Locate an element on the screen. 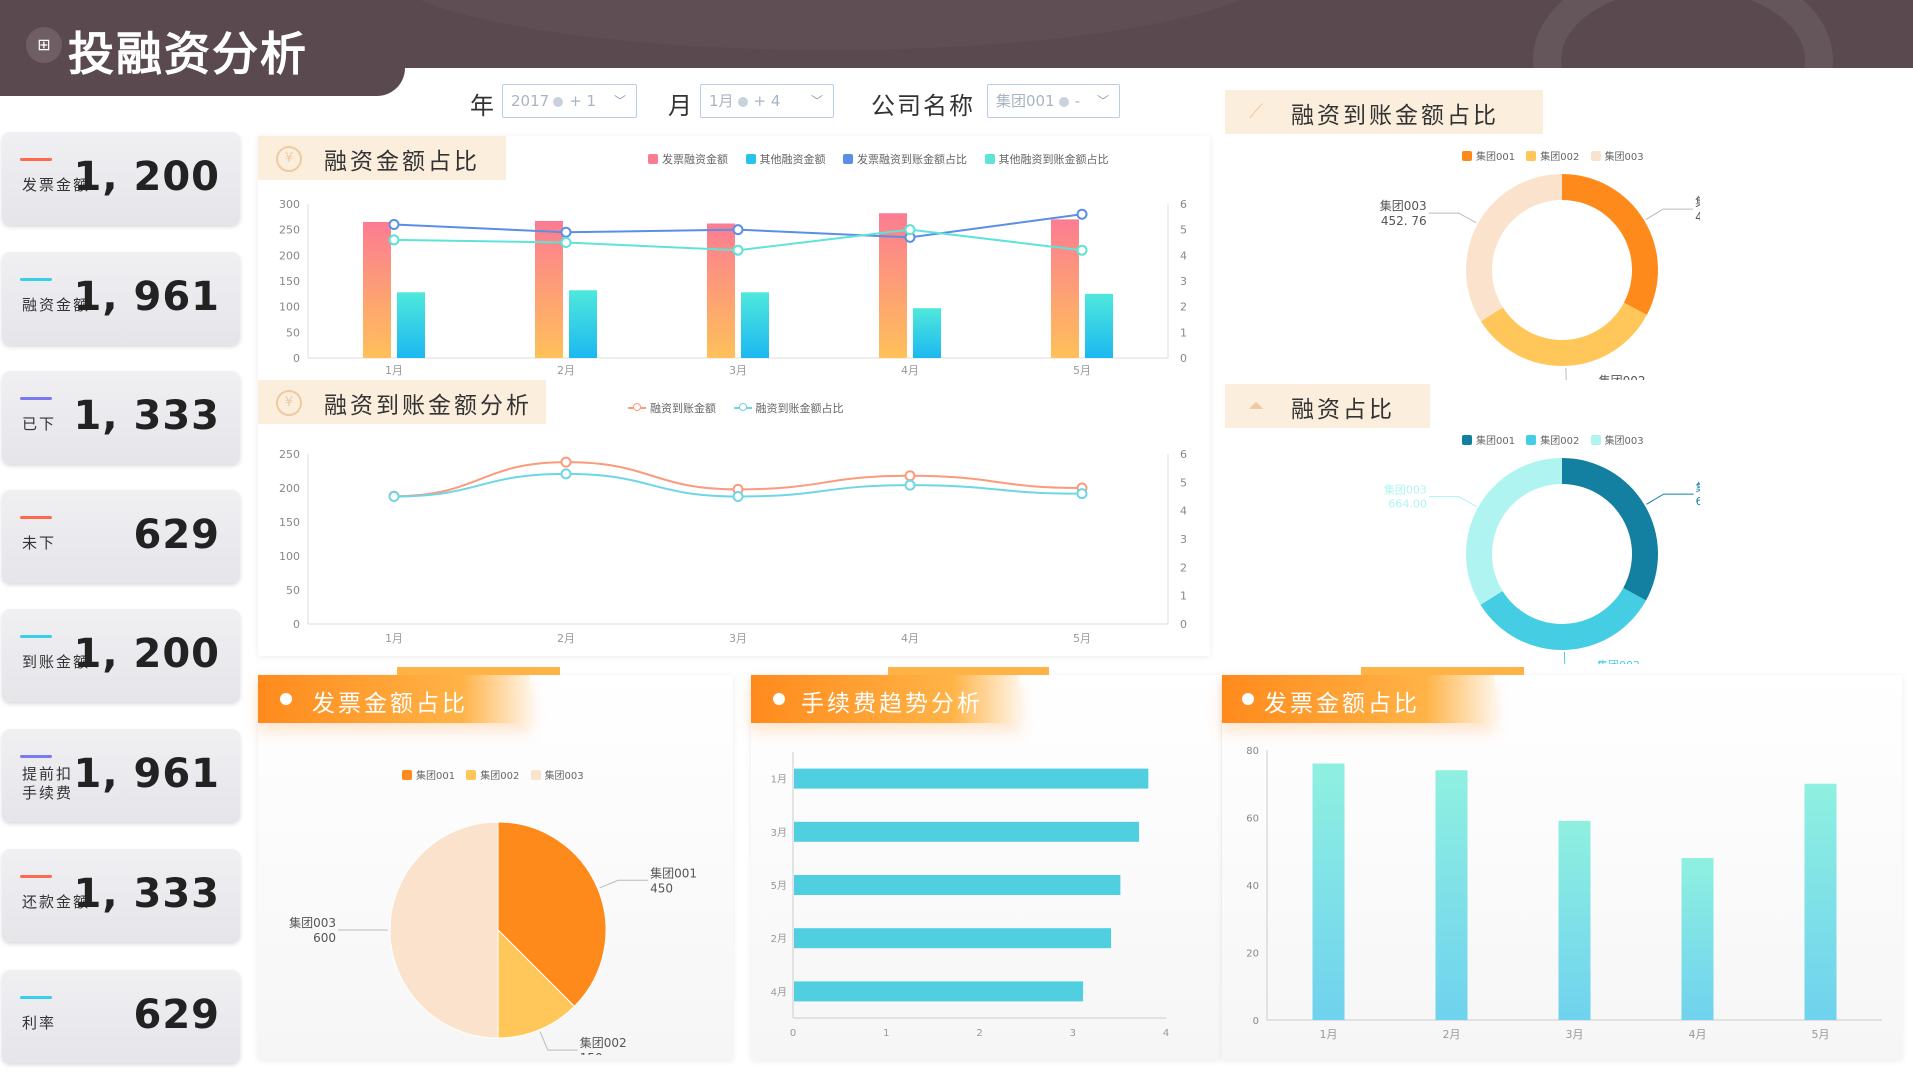  company-label: 公司名称 is located at coordinates (923, 106).